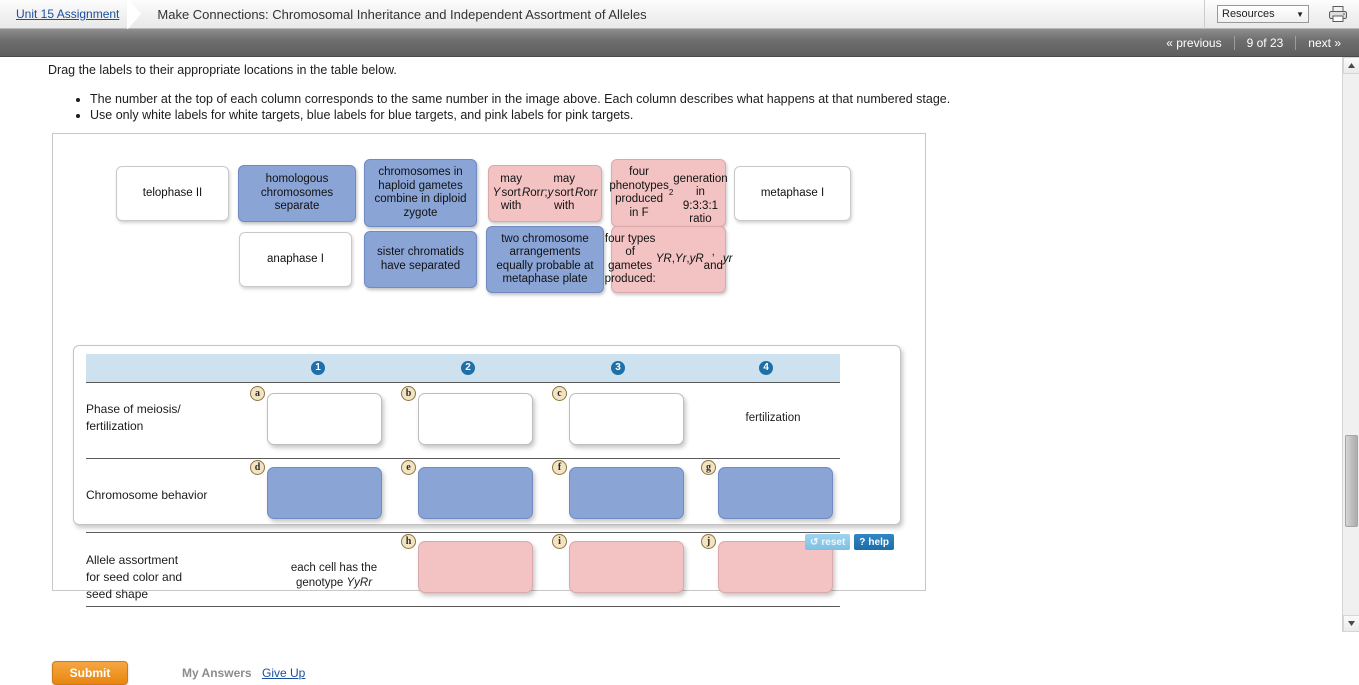 This screenshot has width=1359, height=685. I want to click on column-number-3: 3, so click(618, 368).